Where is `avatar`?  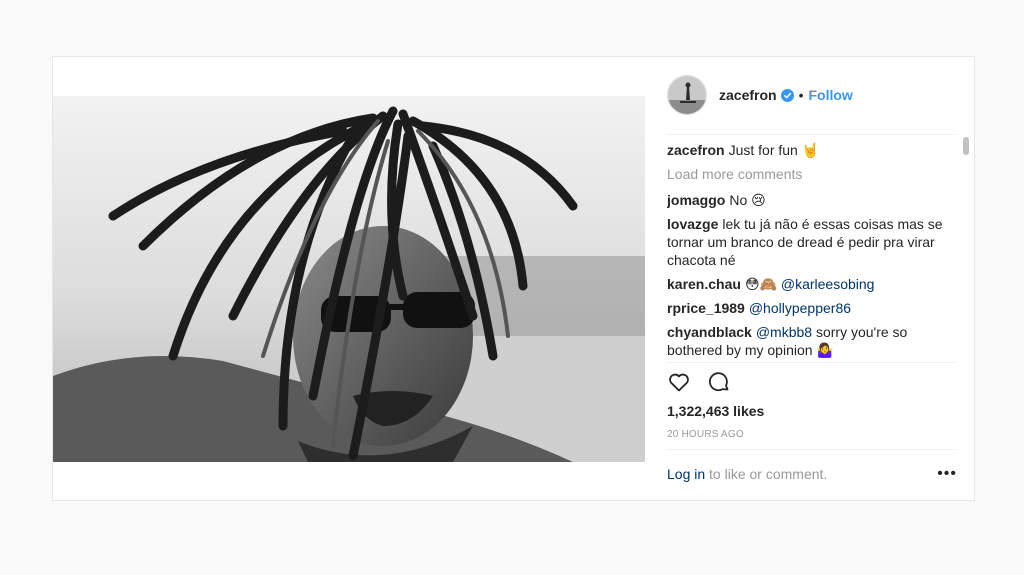 avatar is located at coordinates (687, 95).